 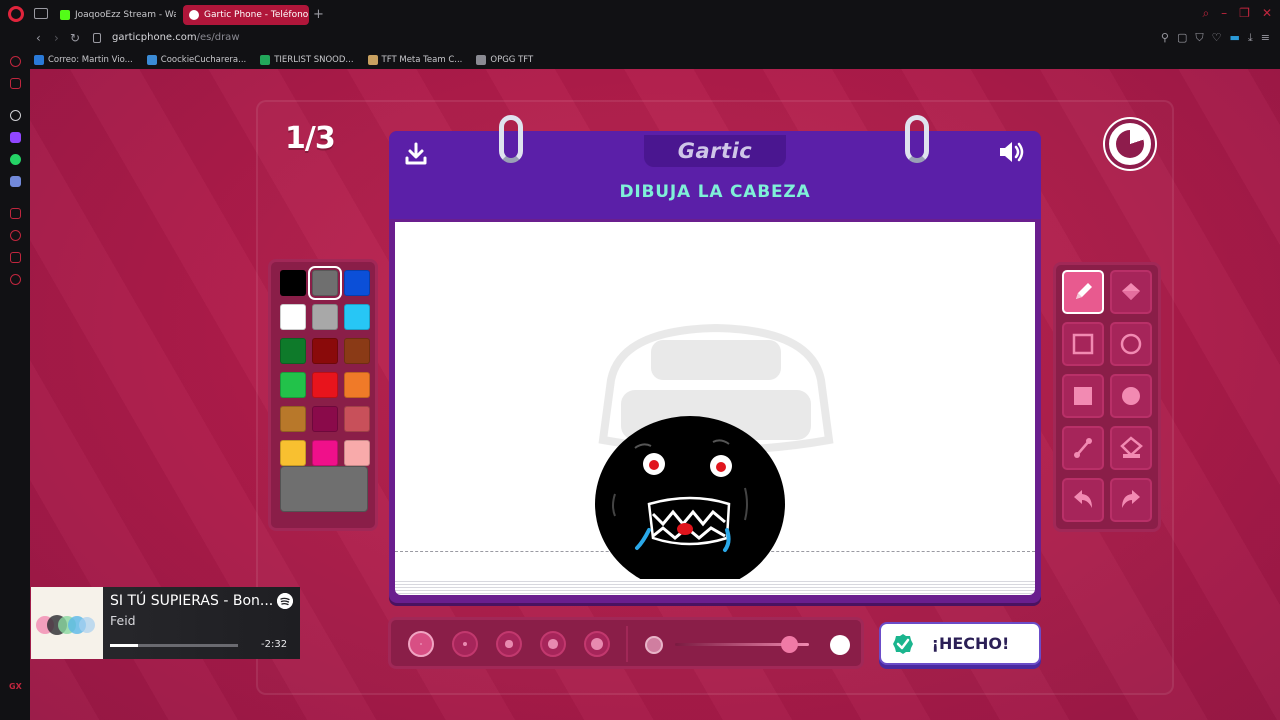 What do you see at coordinates (218, 37) in the screenshot?
I see `url-path: /es/draw` at bounding box center [218, 37].